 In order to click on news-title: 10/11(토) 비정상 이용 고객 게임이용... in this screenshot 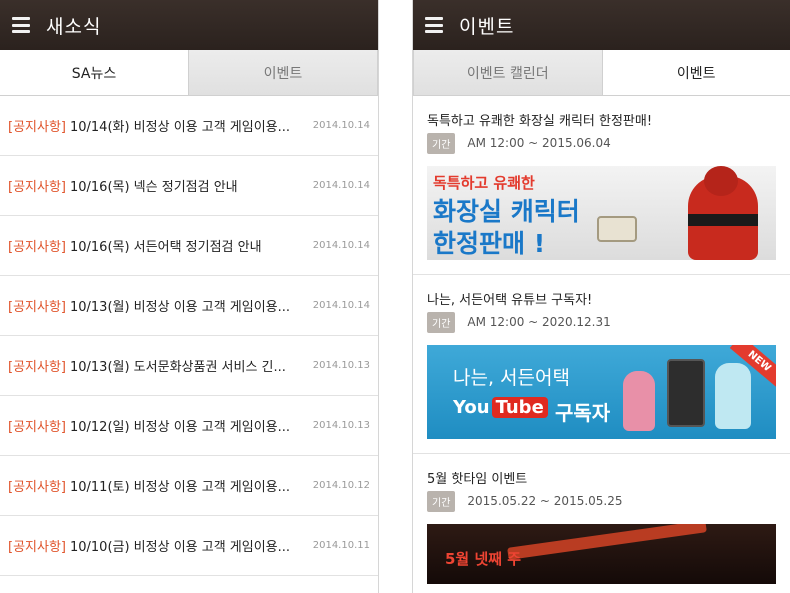, I will do `click(180, 487)`.